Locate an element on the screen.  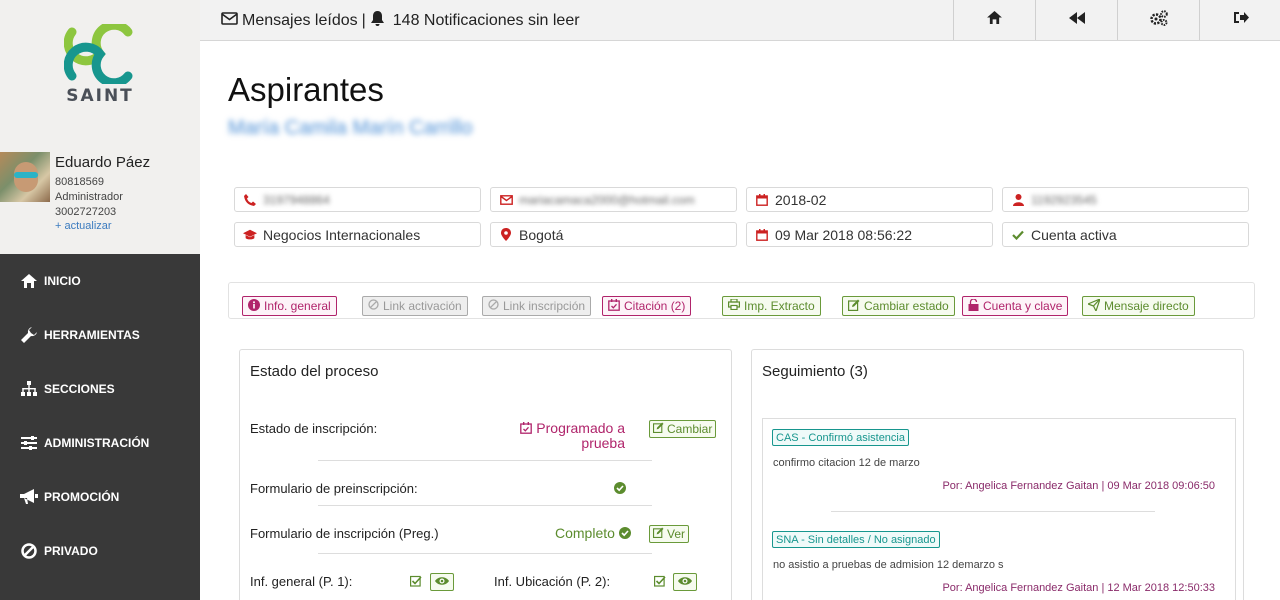
menu-item-label: HERRAMIENTAS is located at coordinates (92, 335).